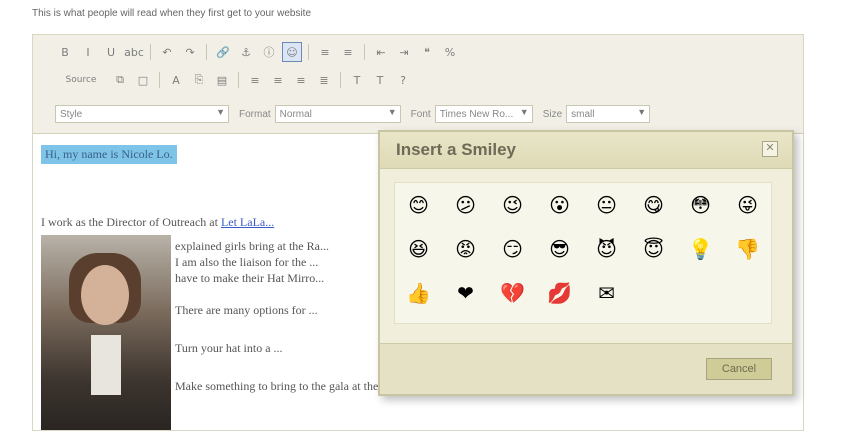  What do you see at coordinates (747, 205) in the screenshot?
I see `smiley-item: 😜` at bounding box center [747, 205].